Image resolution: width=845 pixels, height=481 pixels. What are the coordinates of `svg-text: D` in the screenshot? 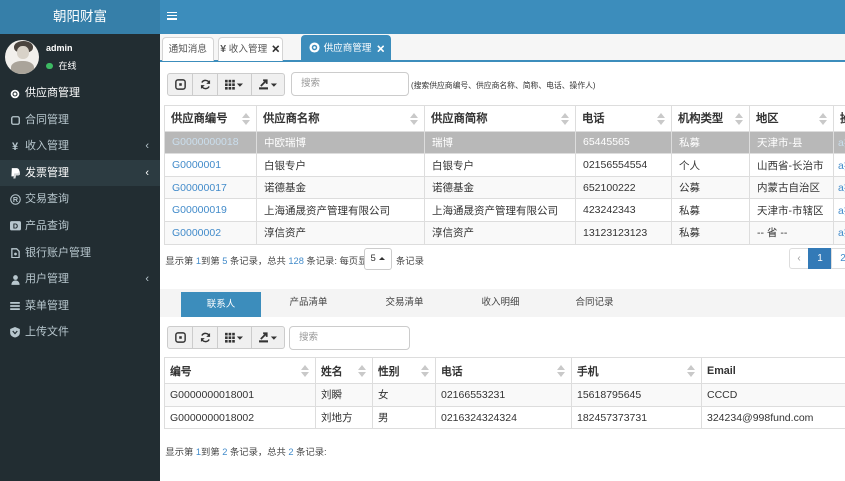 It's located at (14, 226).